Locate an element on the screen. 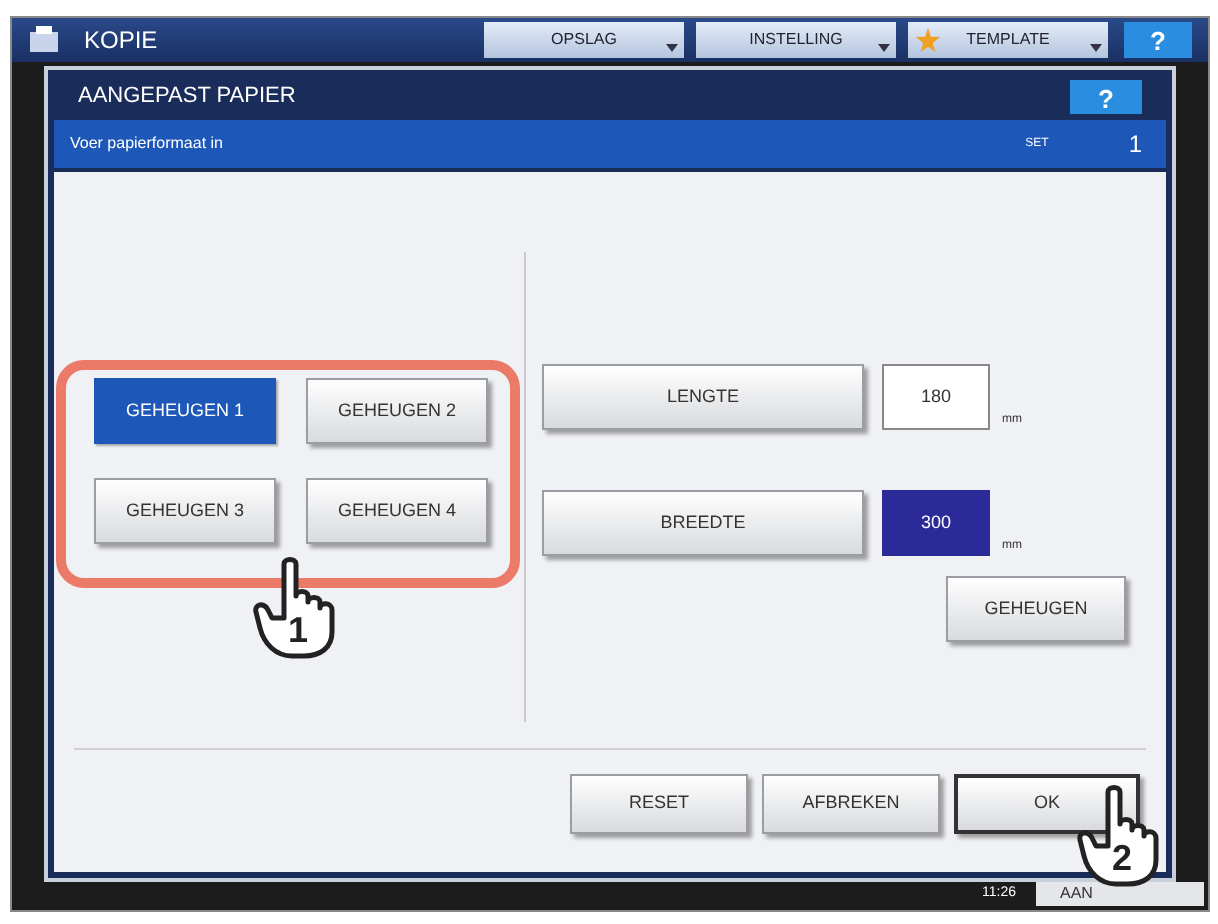 The height and width of the screenshot is (924, 1218). step-number: 1 is located at coordinates (298, 630).